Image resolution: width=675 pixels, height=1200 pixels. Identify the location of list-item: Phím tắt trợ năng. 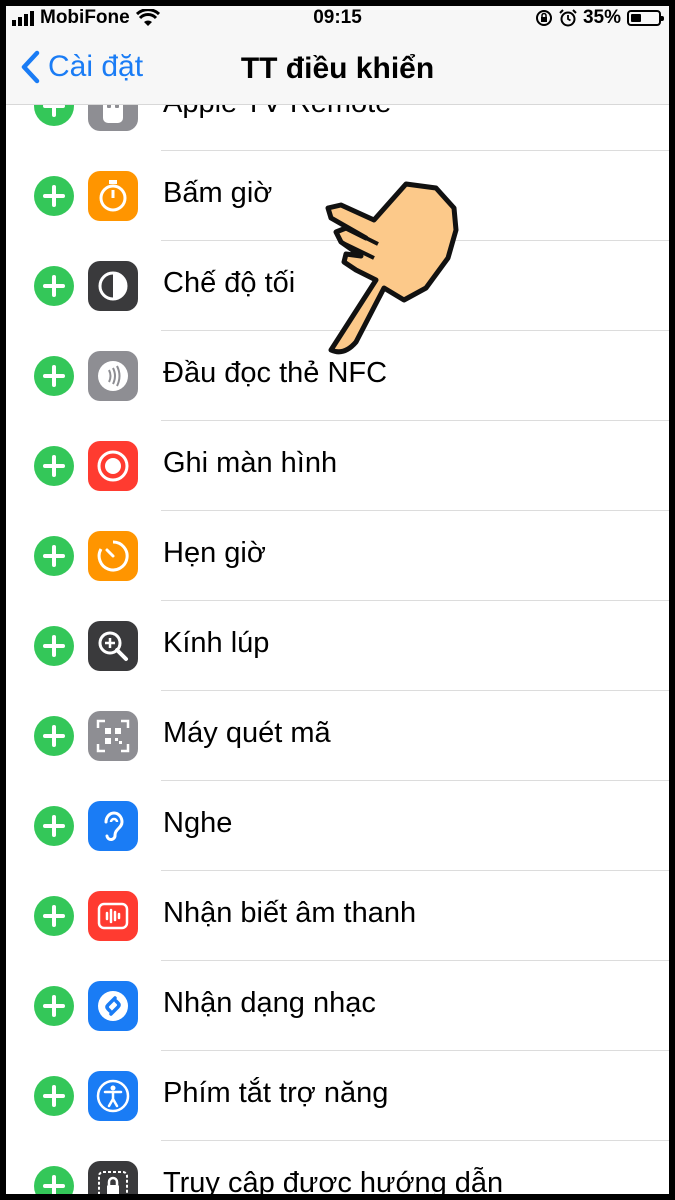
(337, 1096).